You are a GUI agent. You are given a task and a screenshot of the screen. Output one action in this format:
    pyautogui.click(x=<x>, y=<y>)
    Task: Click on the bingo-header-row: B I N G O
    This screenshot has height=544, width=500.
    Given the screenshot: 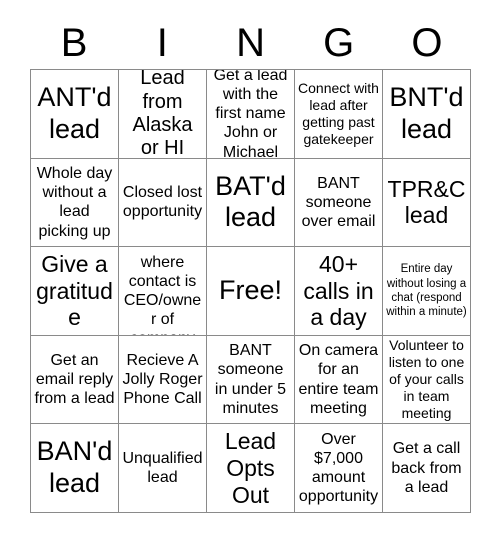 What is the action you would take?
    pyautogui.click(x=250, y=42)
    